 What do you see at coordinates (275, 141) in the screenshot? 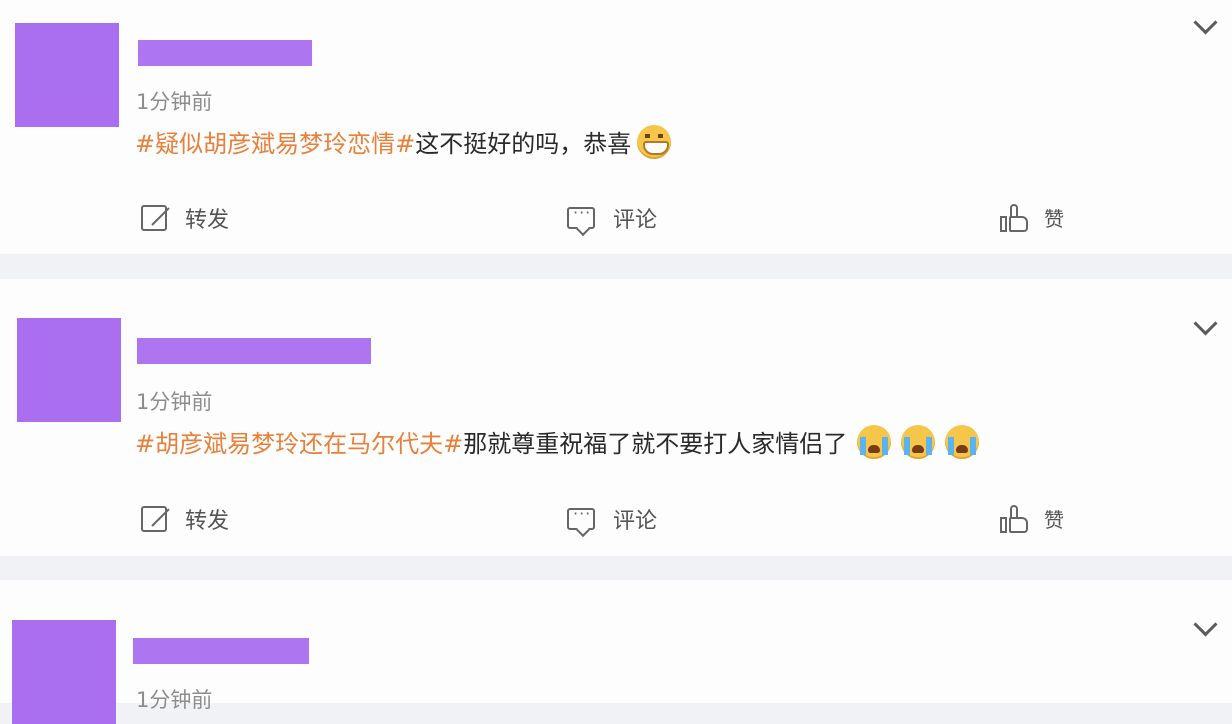
I see `topic-link: #疑似胡彦斌易梦玲恋情#` at bounding box center [275, 141].